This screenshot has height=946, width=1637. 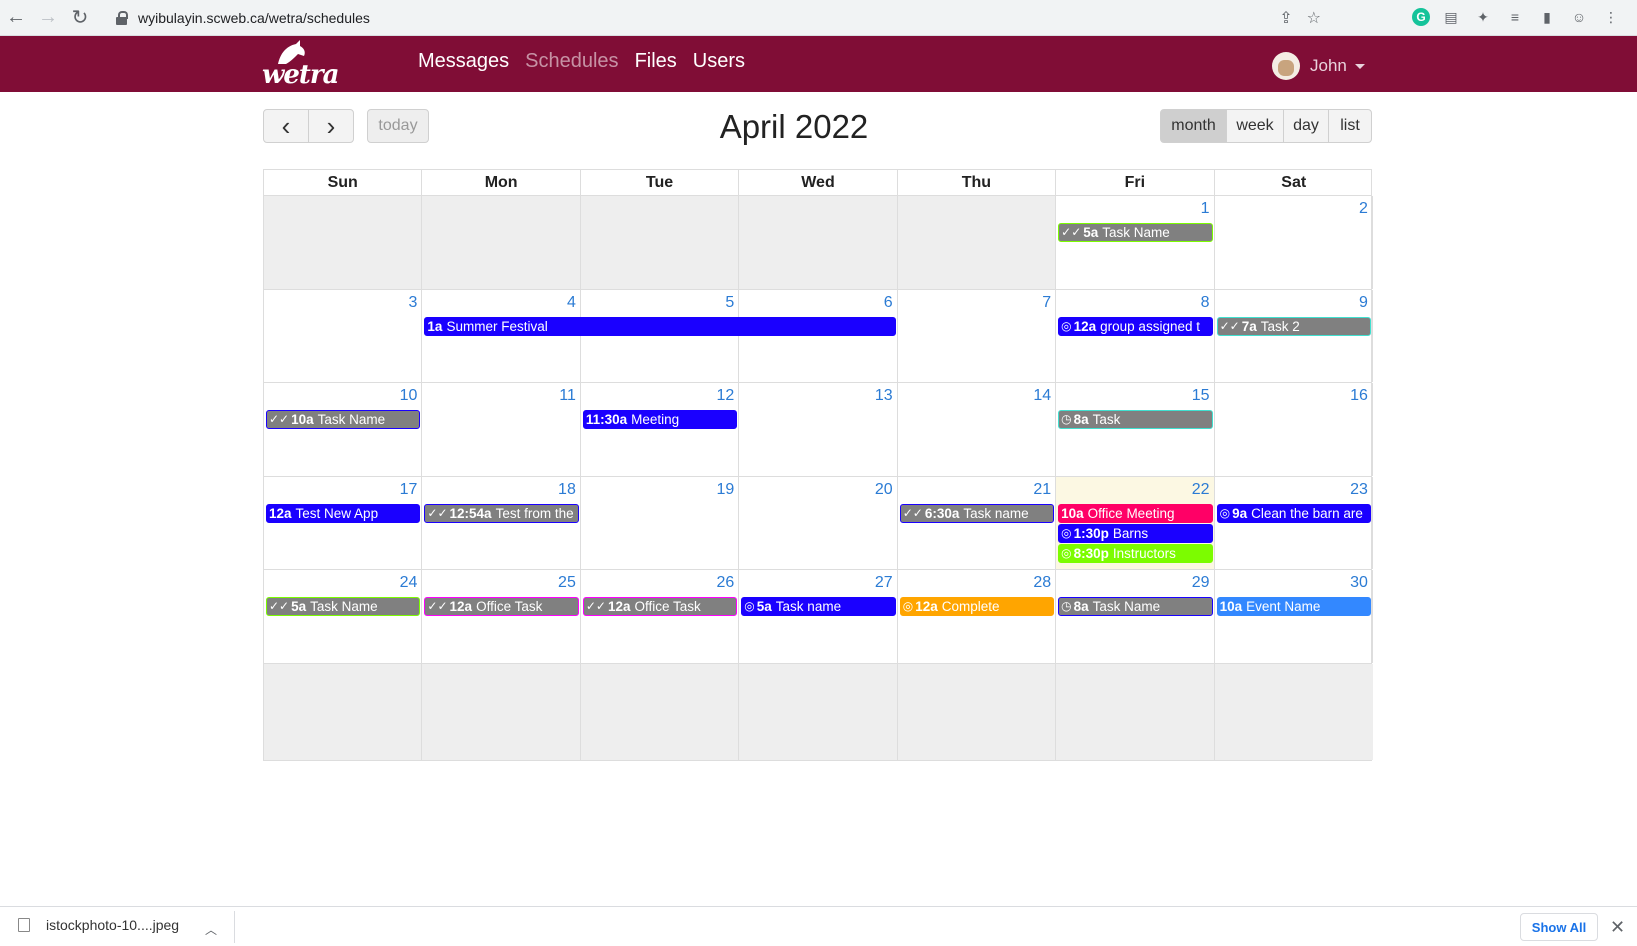 What do you see at coordinates (1350, 126) in the screenshot?
I see `list-view-button: list` at bounding box center [1350, 126].